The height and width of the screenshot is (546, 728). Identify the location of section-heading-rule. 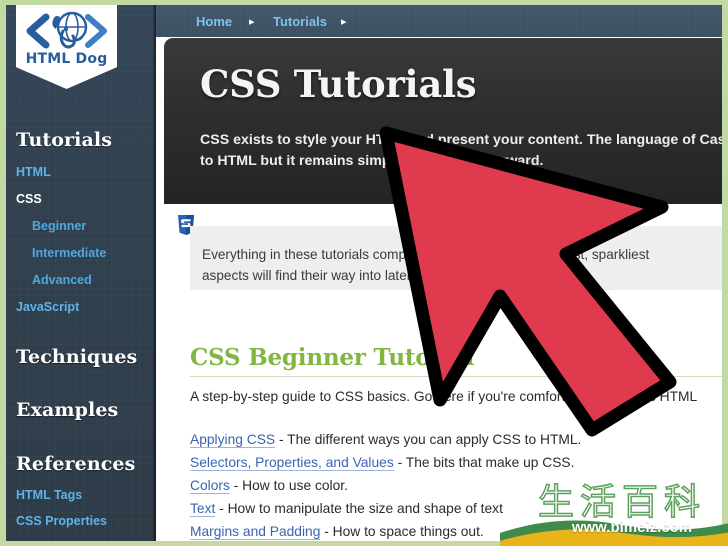
(456, 376).